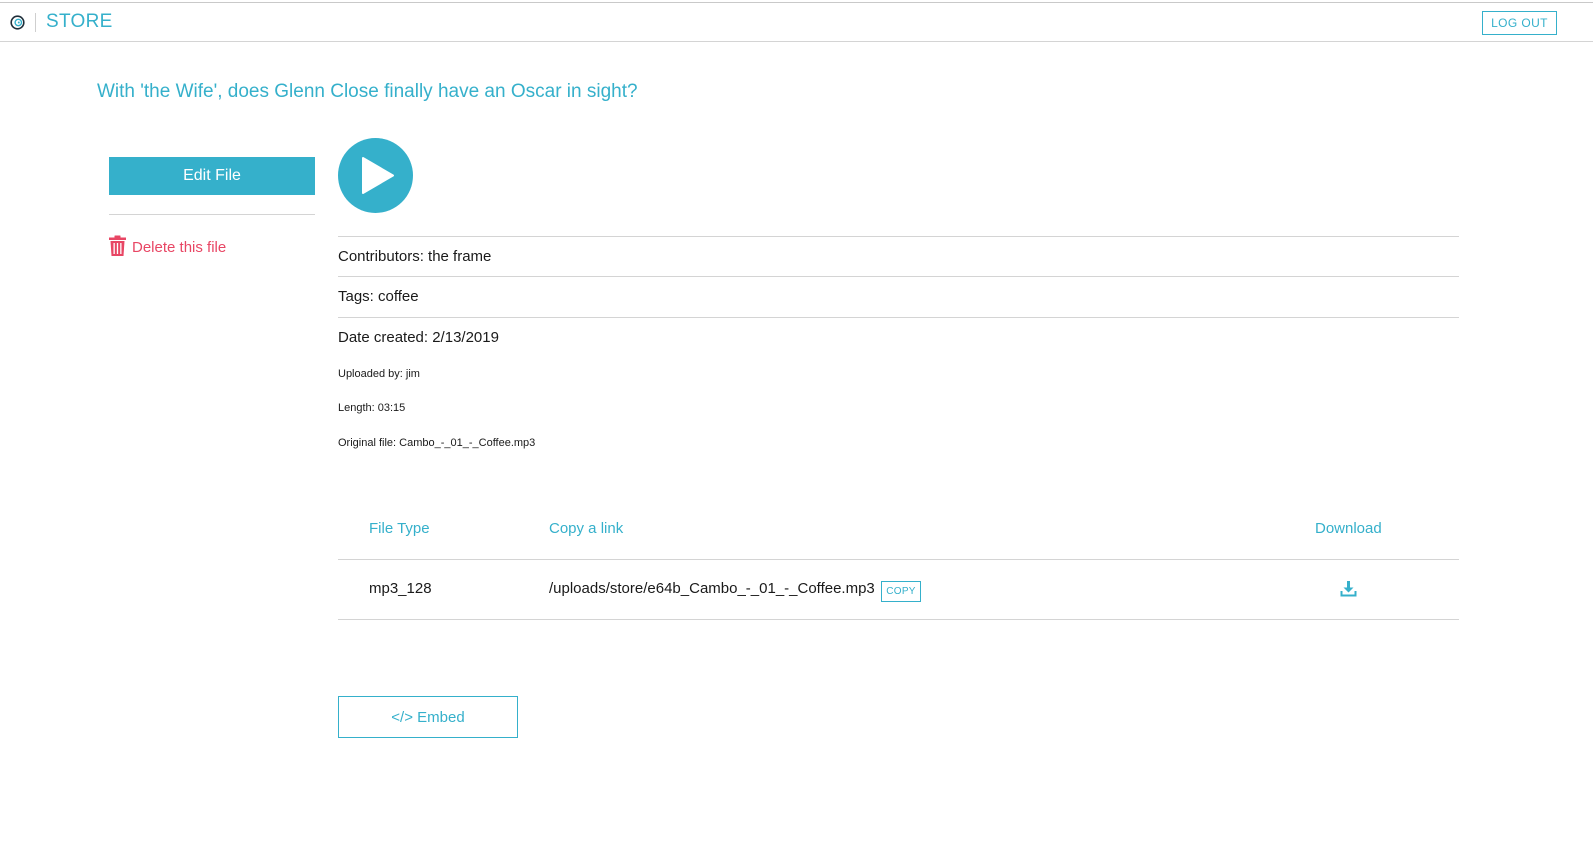 Image resolution: width=1593 pixels, height=844 pixels. Describe the element at coordinates (1519, 23) in the screenshot. I see `logout-button: LOG OUT` at that location.